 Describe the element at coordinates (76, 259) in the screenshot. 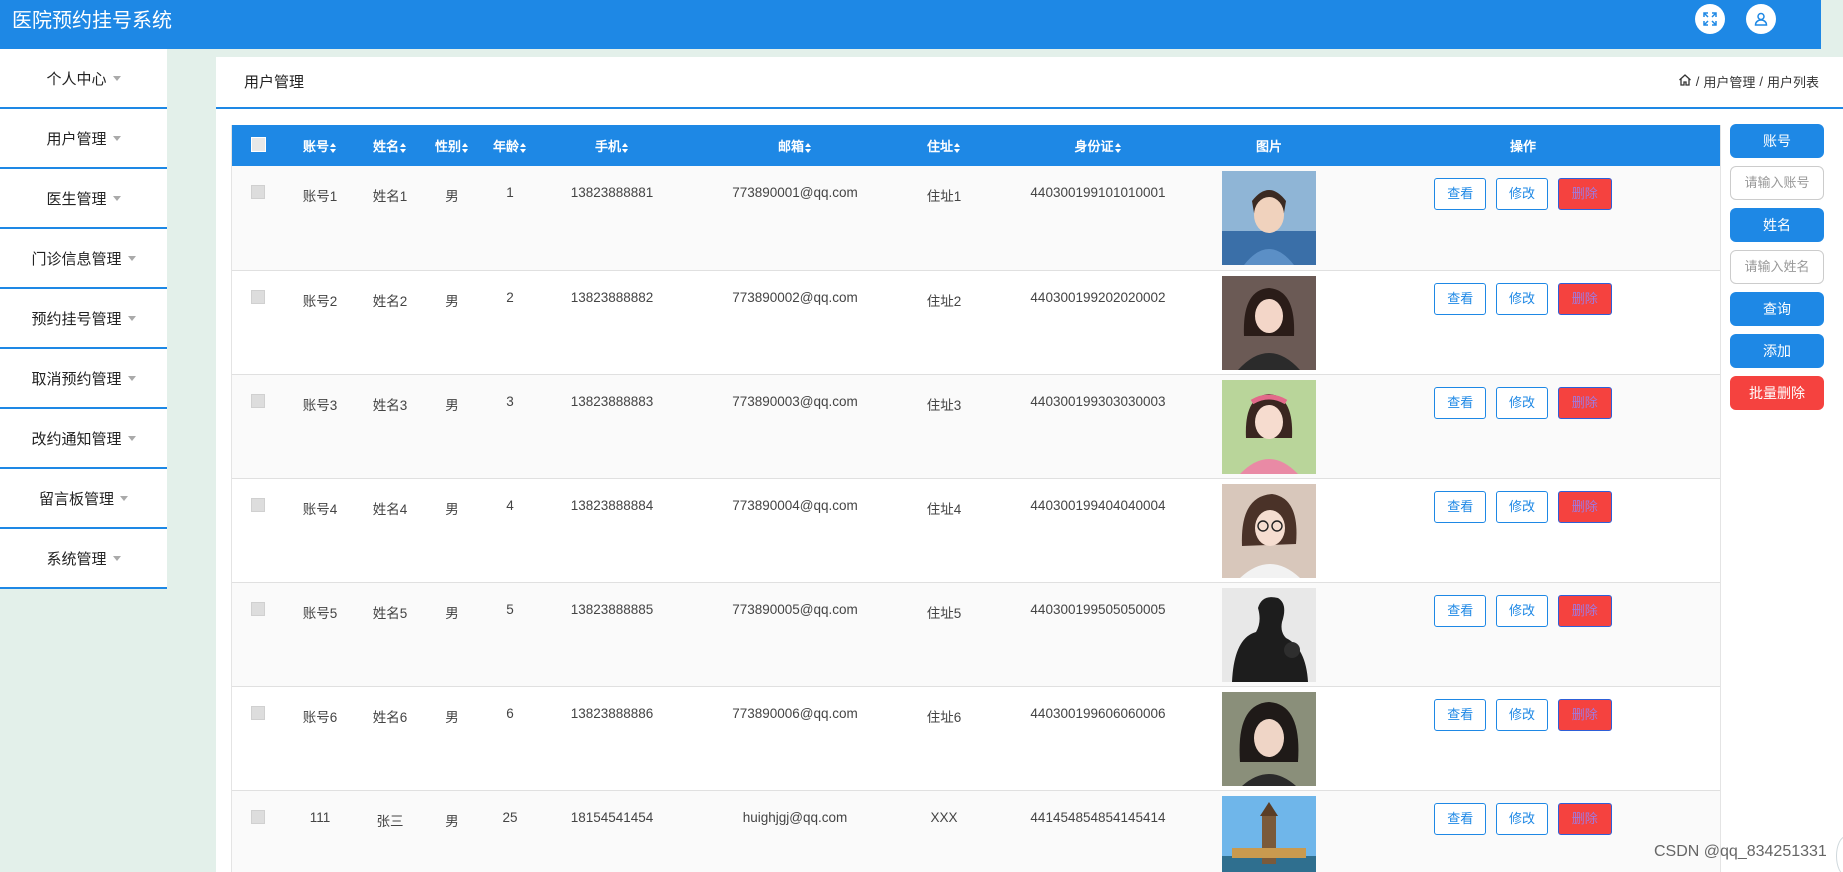

I see `sidebar-item-label: 门诊信息管理` at that location.